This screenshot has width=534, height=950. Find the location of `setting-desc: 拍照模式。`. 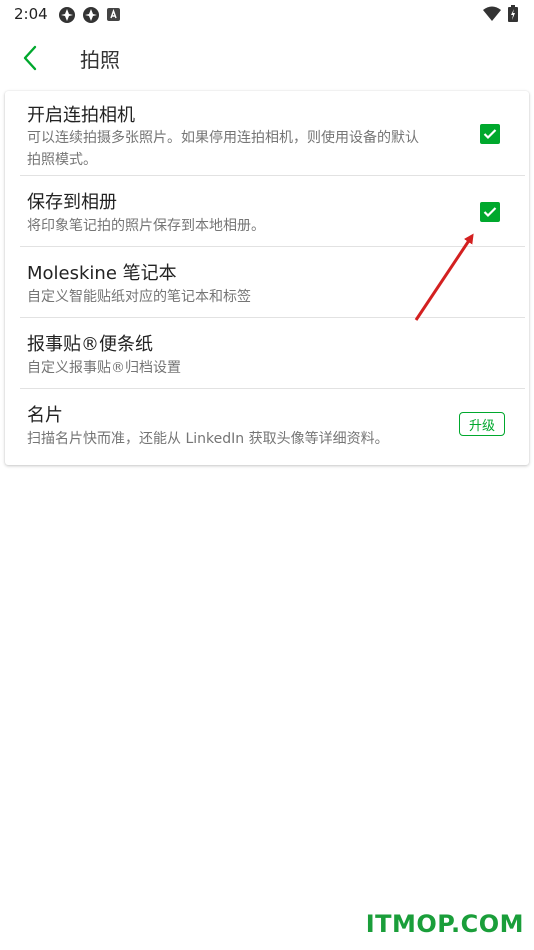

setting-desc: 拍照模式。 is located at coordinates (62, 160).